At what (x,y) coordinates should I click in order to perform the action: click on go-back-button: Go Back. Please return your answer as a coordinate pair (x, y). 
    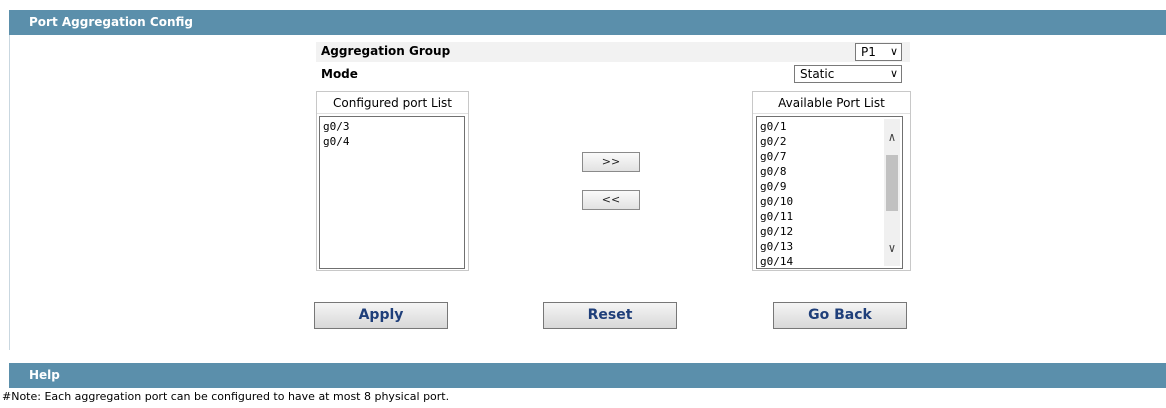
    Looking at the image, I should click on (840, 315).